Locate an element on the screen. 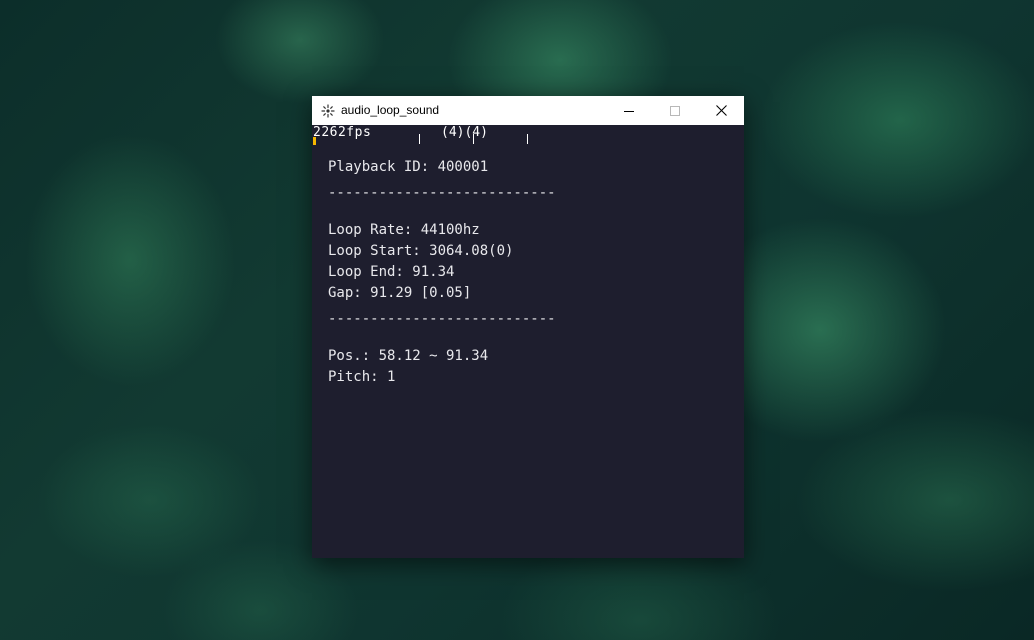  close-icon is located at coordinates (721, 110).